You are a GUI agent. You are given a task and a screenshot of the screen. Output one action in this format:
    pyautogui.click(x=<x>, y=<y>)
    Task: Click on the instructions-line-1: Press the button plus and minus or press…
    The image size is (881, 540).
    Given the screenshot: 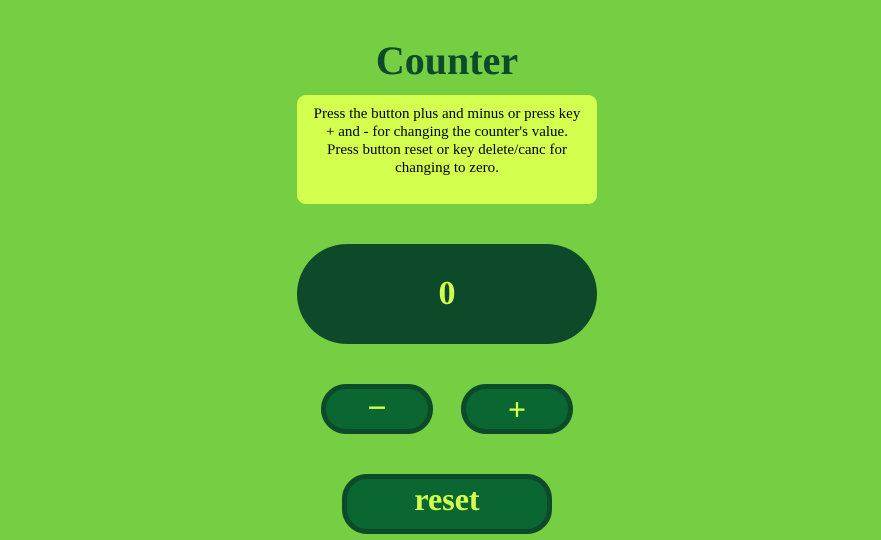 What is the action you would take?
    pyautogui.click(x=447, y=123)
    